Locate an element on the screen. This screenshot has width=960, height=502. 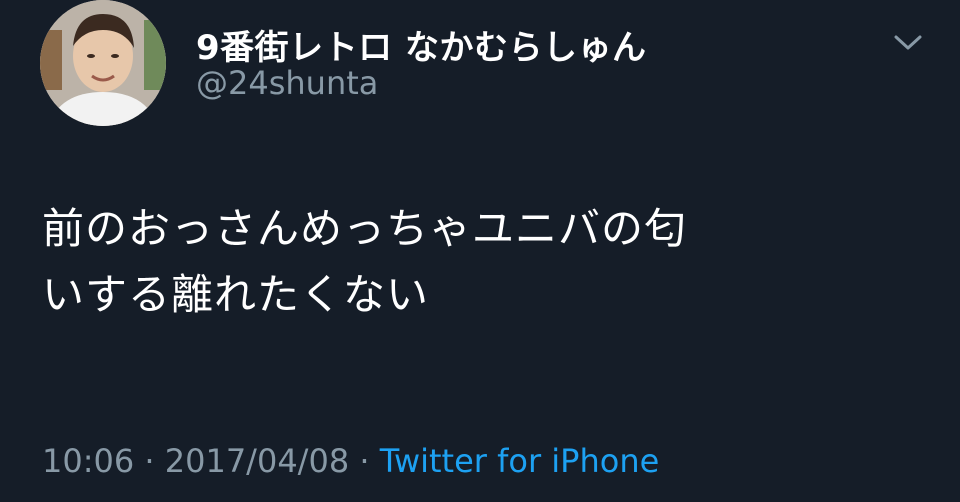
display-name: 9番街レトロ なかむらしゅん is located at coordinates (421, 44).